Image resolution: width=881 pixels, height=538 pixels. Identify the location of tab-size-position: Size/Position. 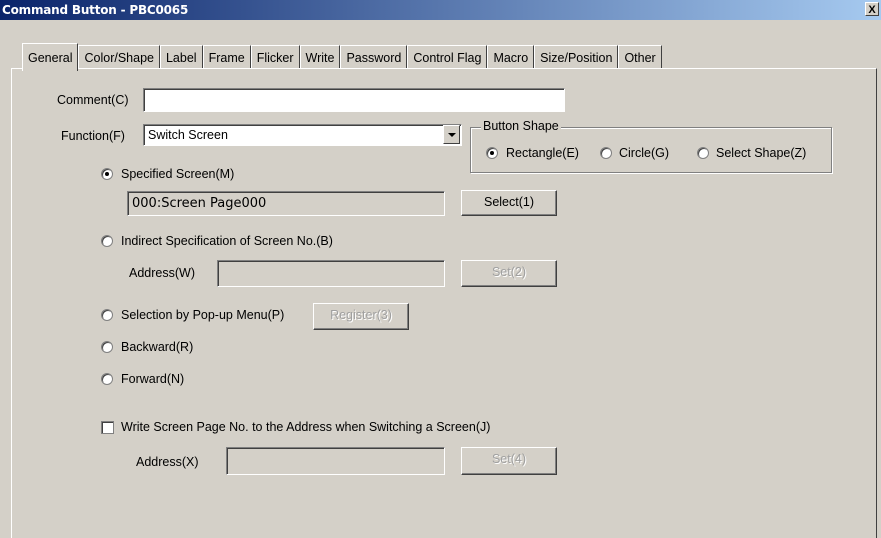
(576, 57).